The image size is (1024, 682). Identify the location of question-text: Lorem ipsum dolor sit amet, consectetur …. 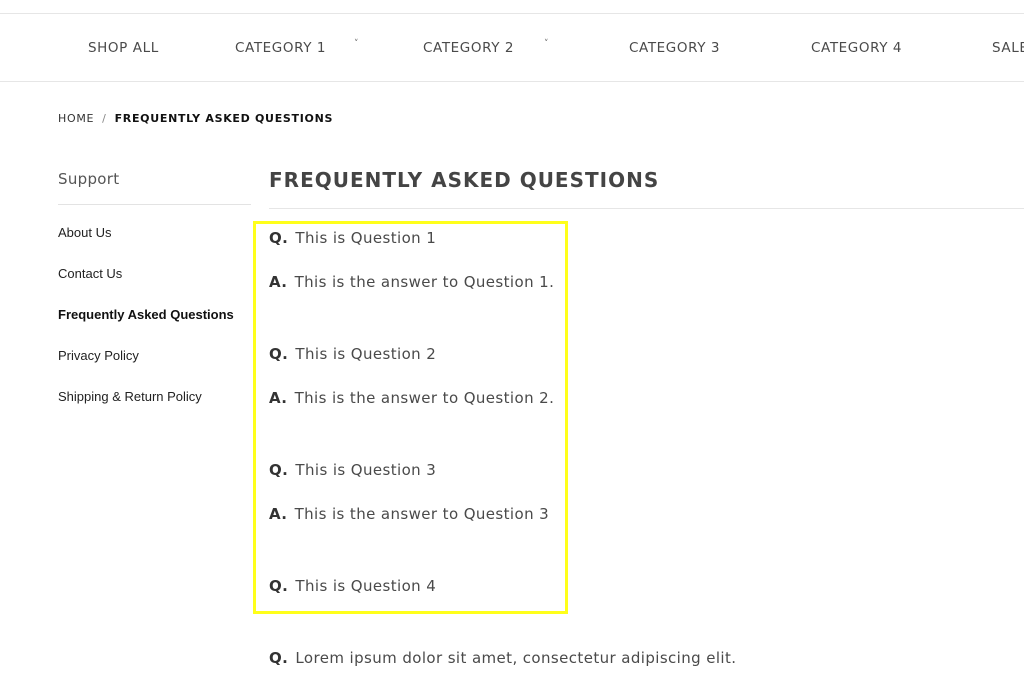
(516, 658).